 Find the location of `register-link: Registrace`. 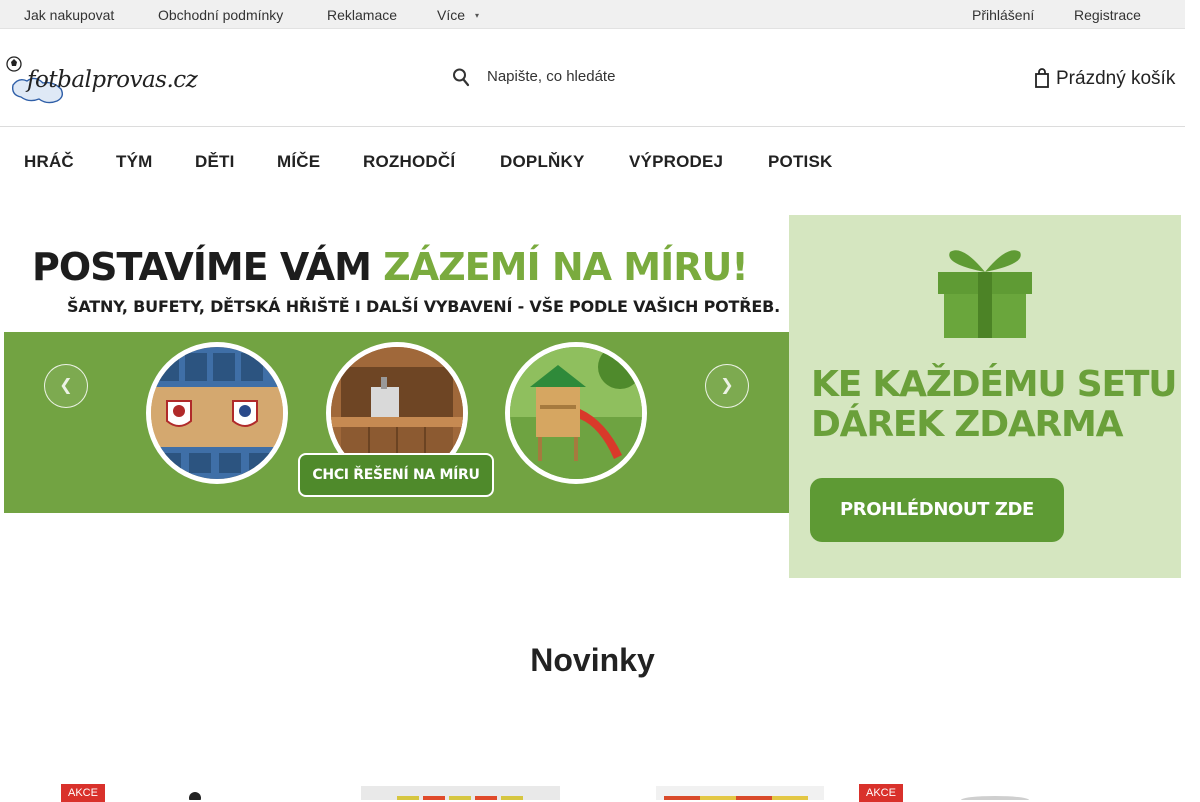

register-link: Registrace is located at coordinates (1107, 15).